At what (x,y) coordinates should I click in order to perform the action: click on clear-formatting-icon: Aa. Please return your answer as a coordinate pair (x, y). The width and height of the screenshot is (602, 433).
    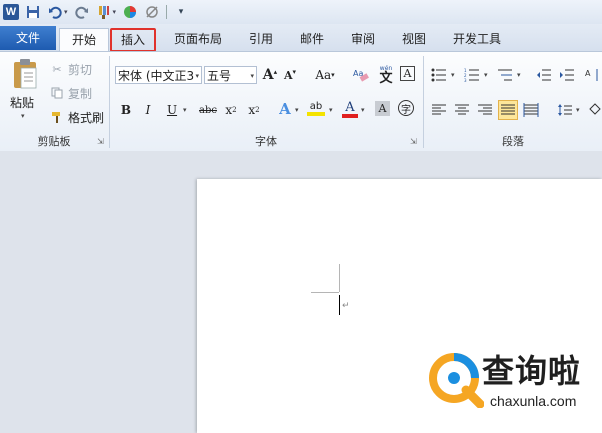
    Looking at the image, I should click on (361, 75).